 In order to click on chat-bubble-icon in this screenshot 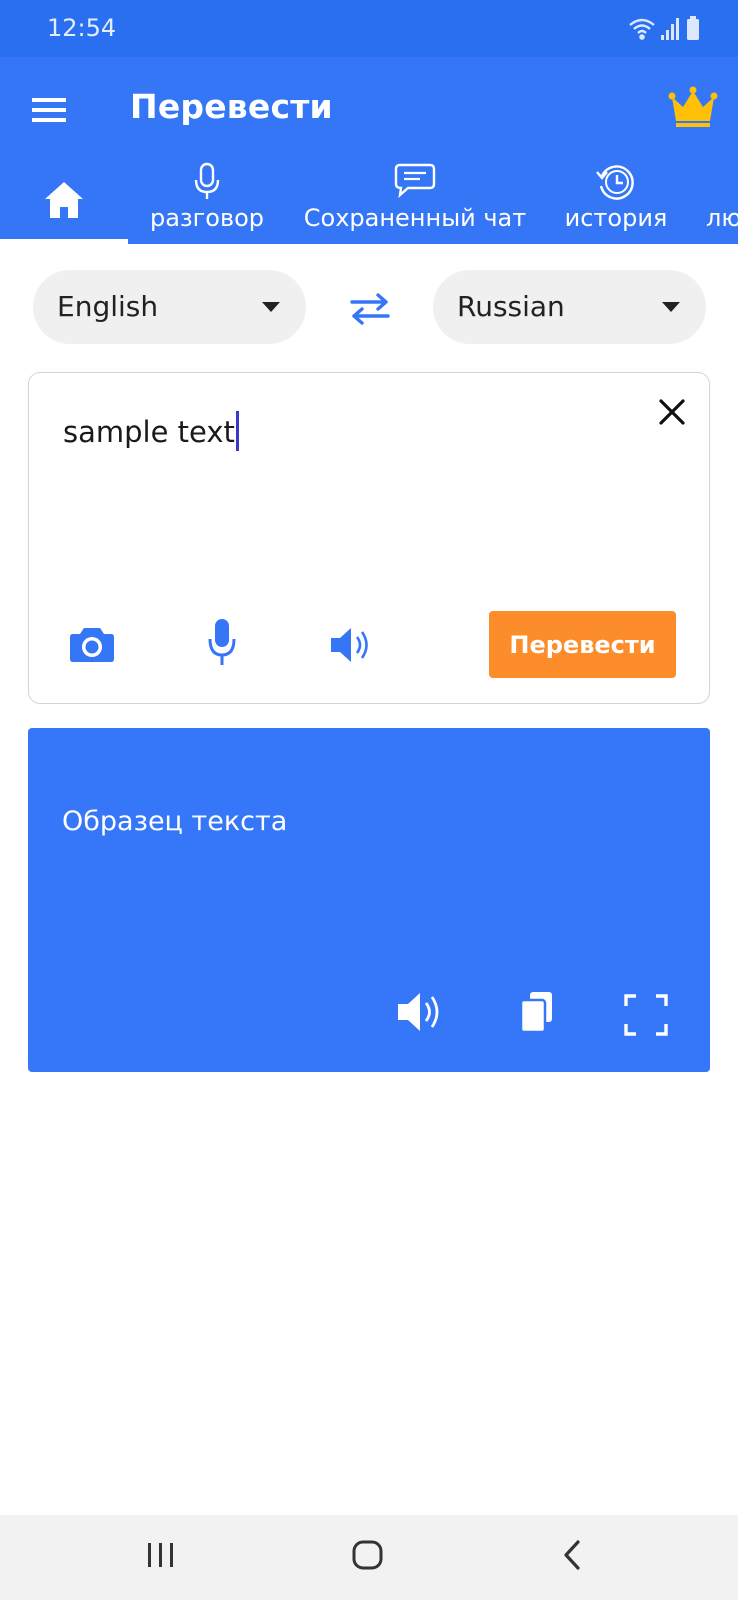, I will do `click(415, 180)`.